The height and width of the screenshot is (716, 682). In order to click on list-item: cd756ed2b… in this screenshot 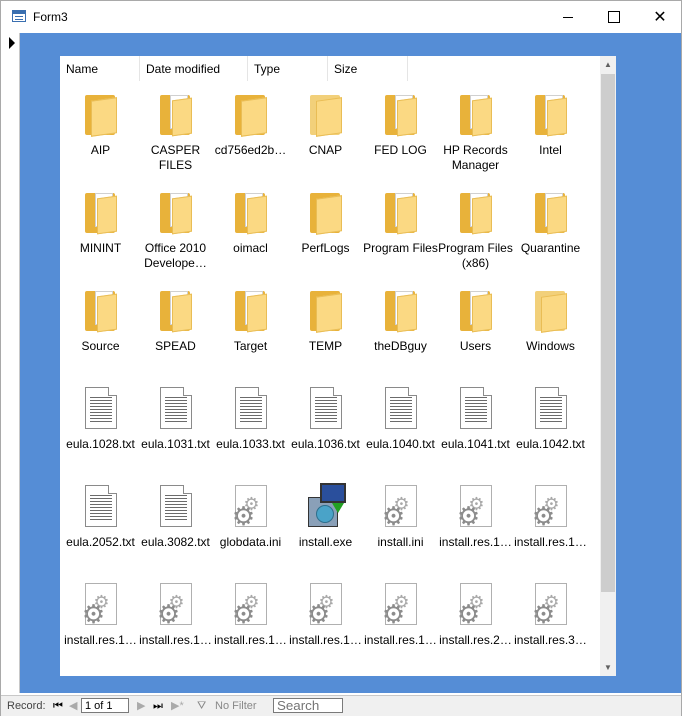, I will do `click(250, 124)`.